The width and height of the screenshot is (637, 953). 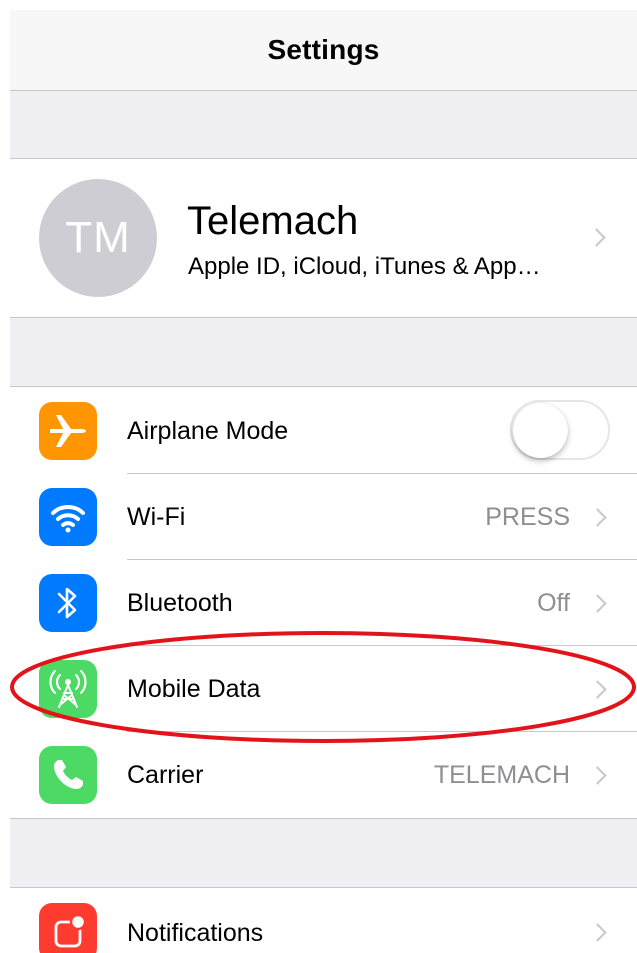 I want to click on profile-name: Telemach, so click(x=273, y=221).